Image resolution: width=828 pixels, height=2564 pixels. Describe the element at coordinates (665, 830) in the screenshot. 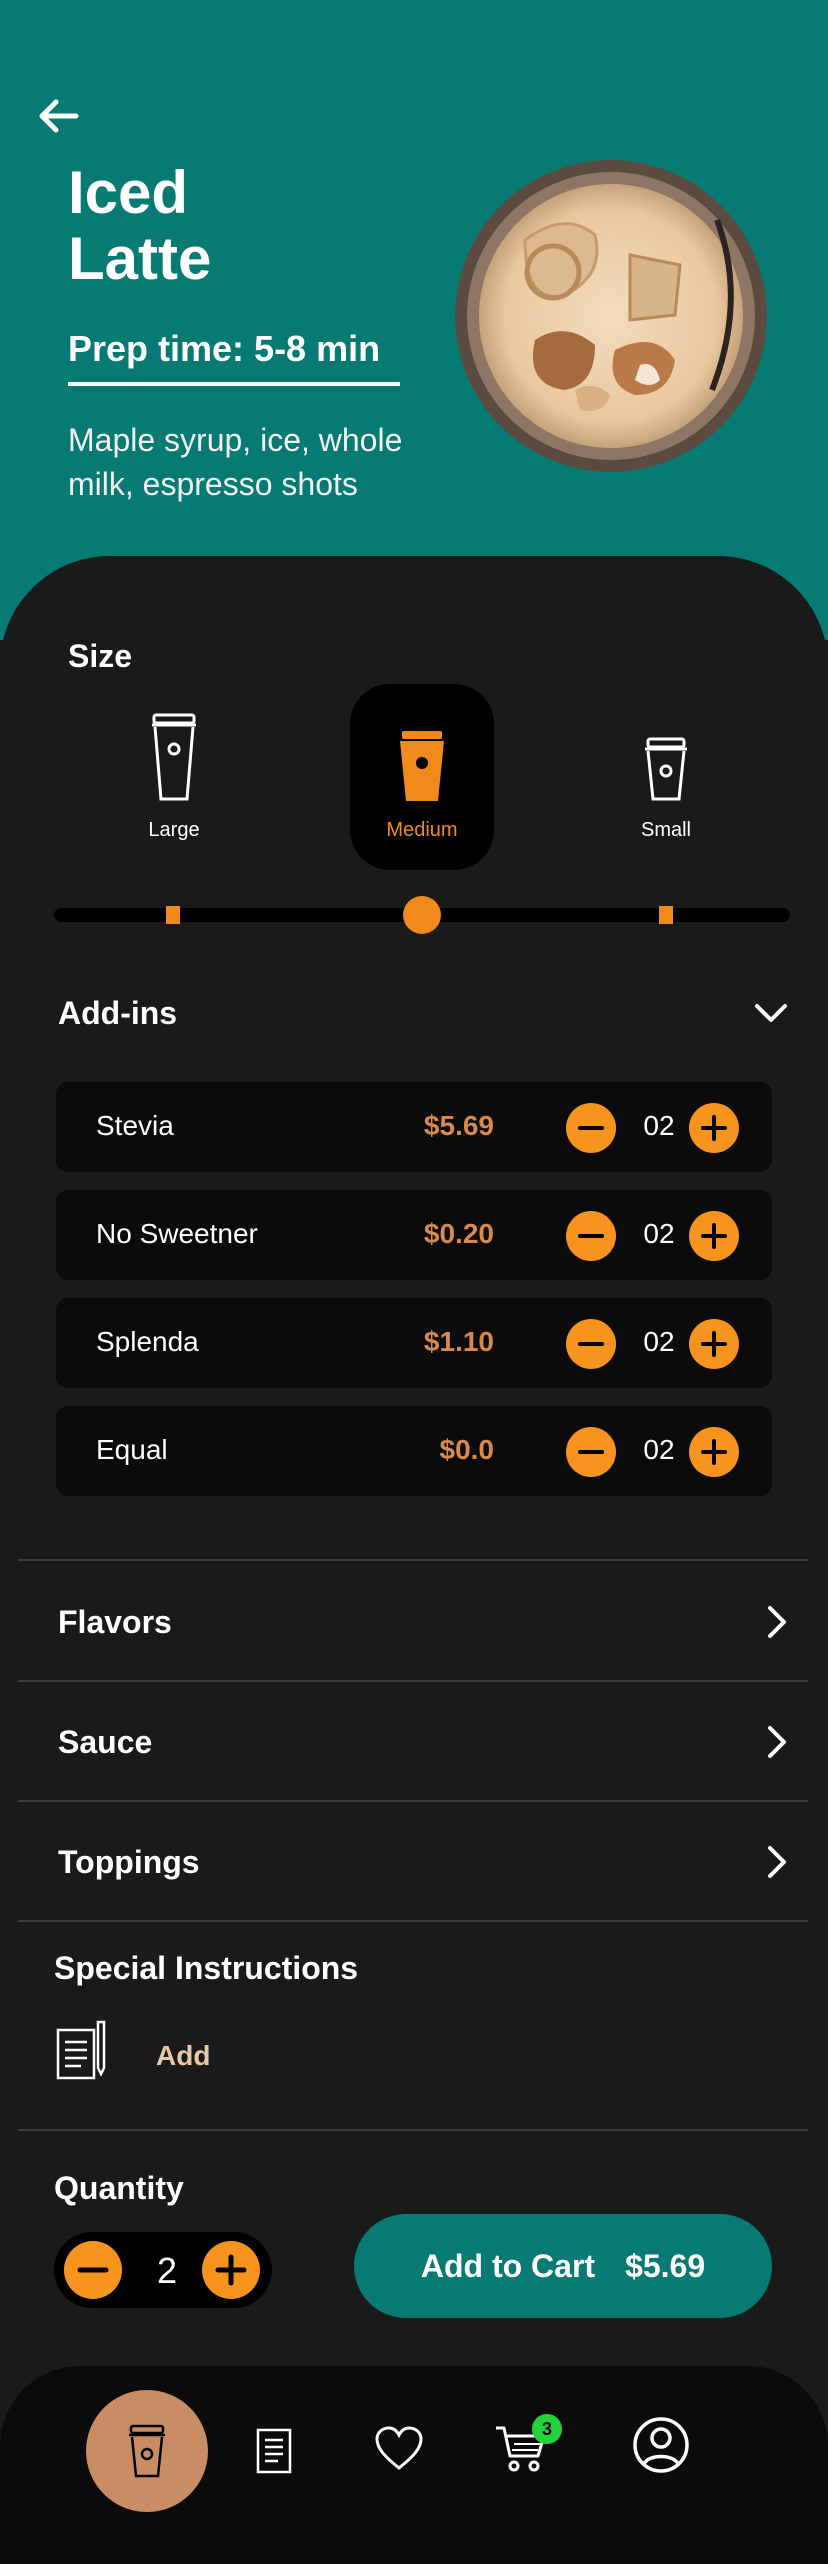

I see `size-option-label: Small` at that location.